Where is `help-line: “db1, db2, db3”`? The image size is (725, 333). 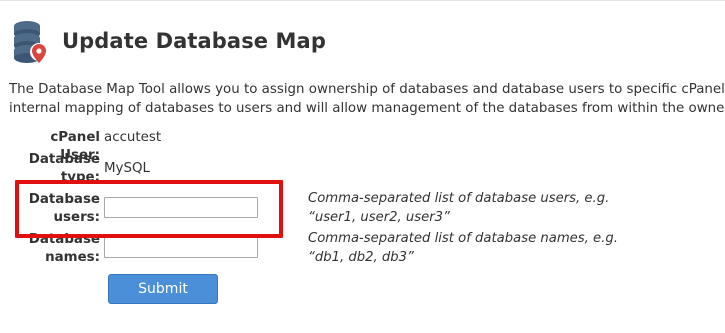
help-line: “db1, db2, db3” is located at coordinates (361, 257).